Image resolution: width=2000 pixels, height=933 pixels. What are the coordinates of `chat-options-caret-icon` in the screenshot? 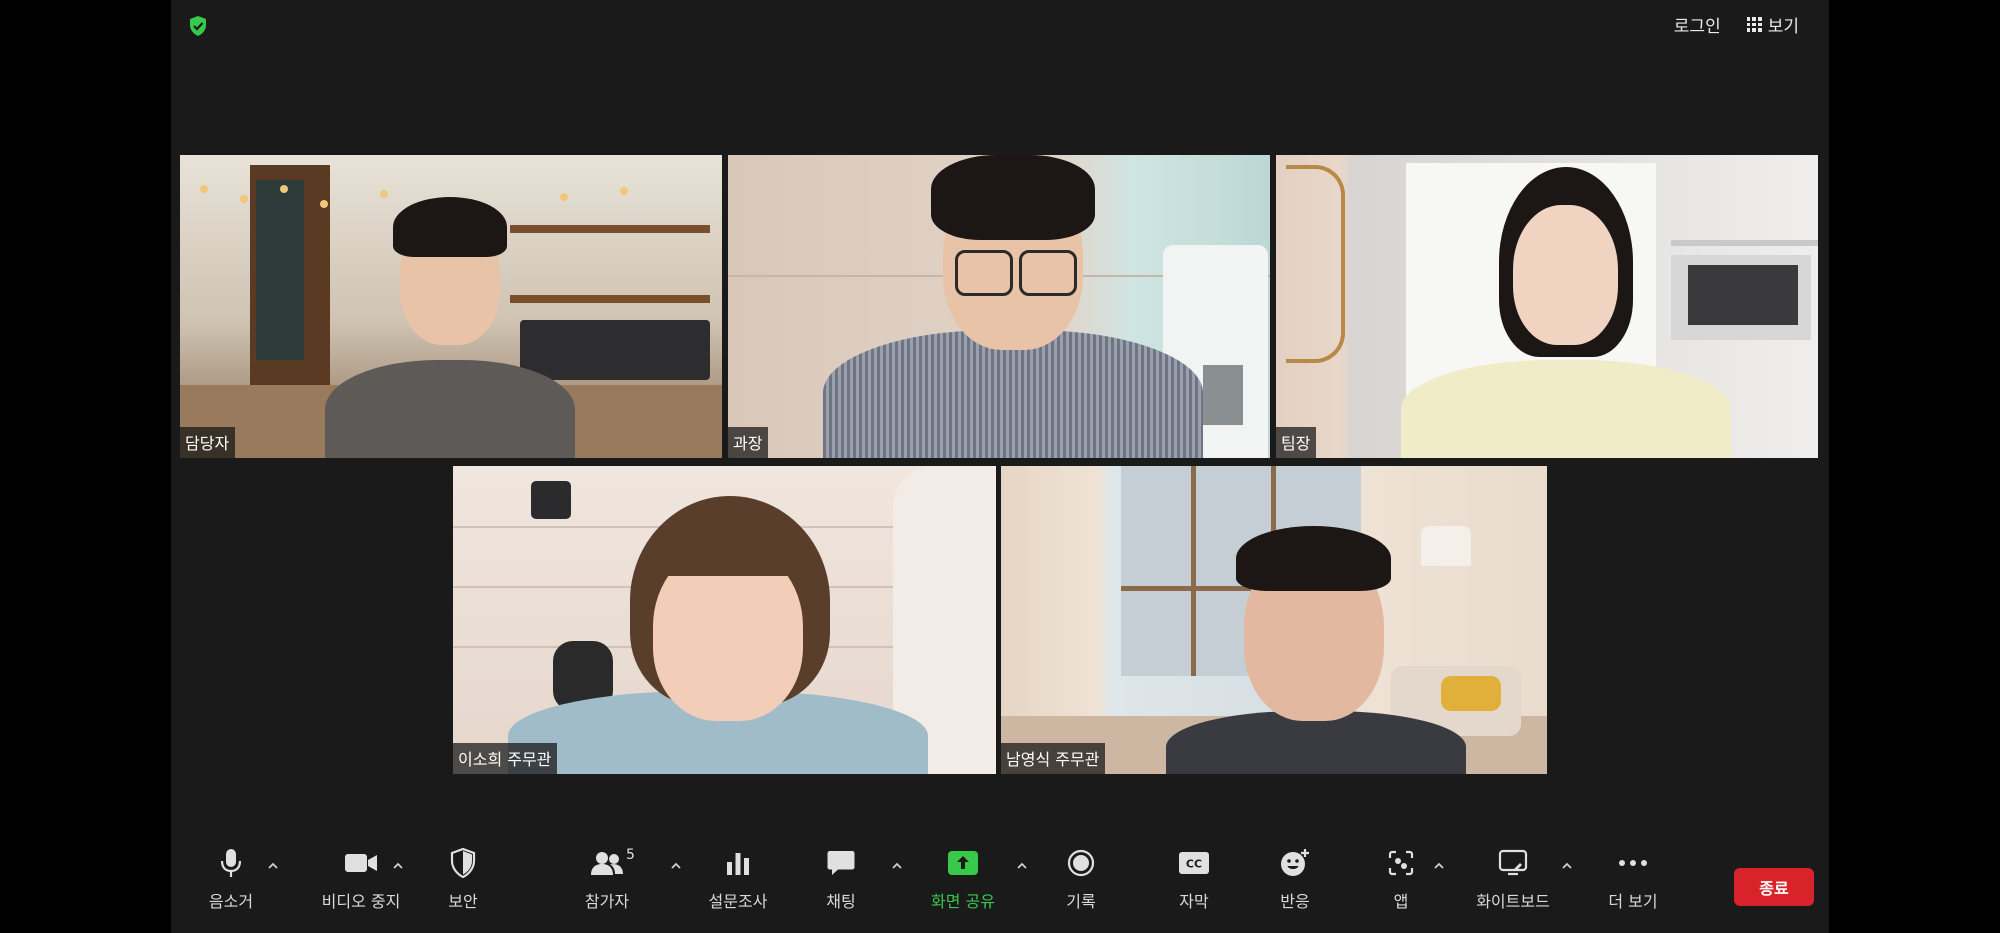 It's located at (897, 866).